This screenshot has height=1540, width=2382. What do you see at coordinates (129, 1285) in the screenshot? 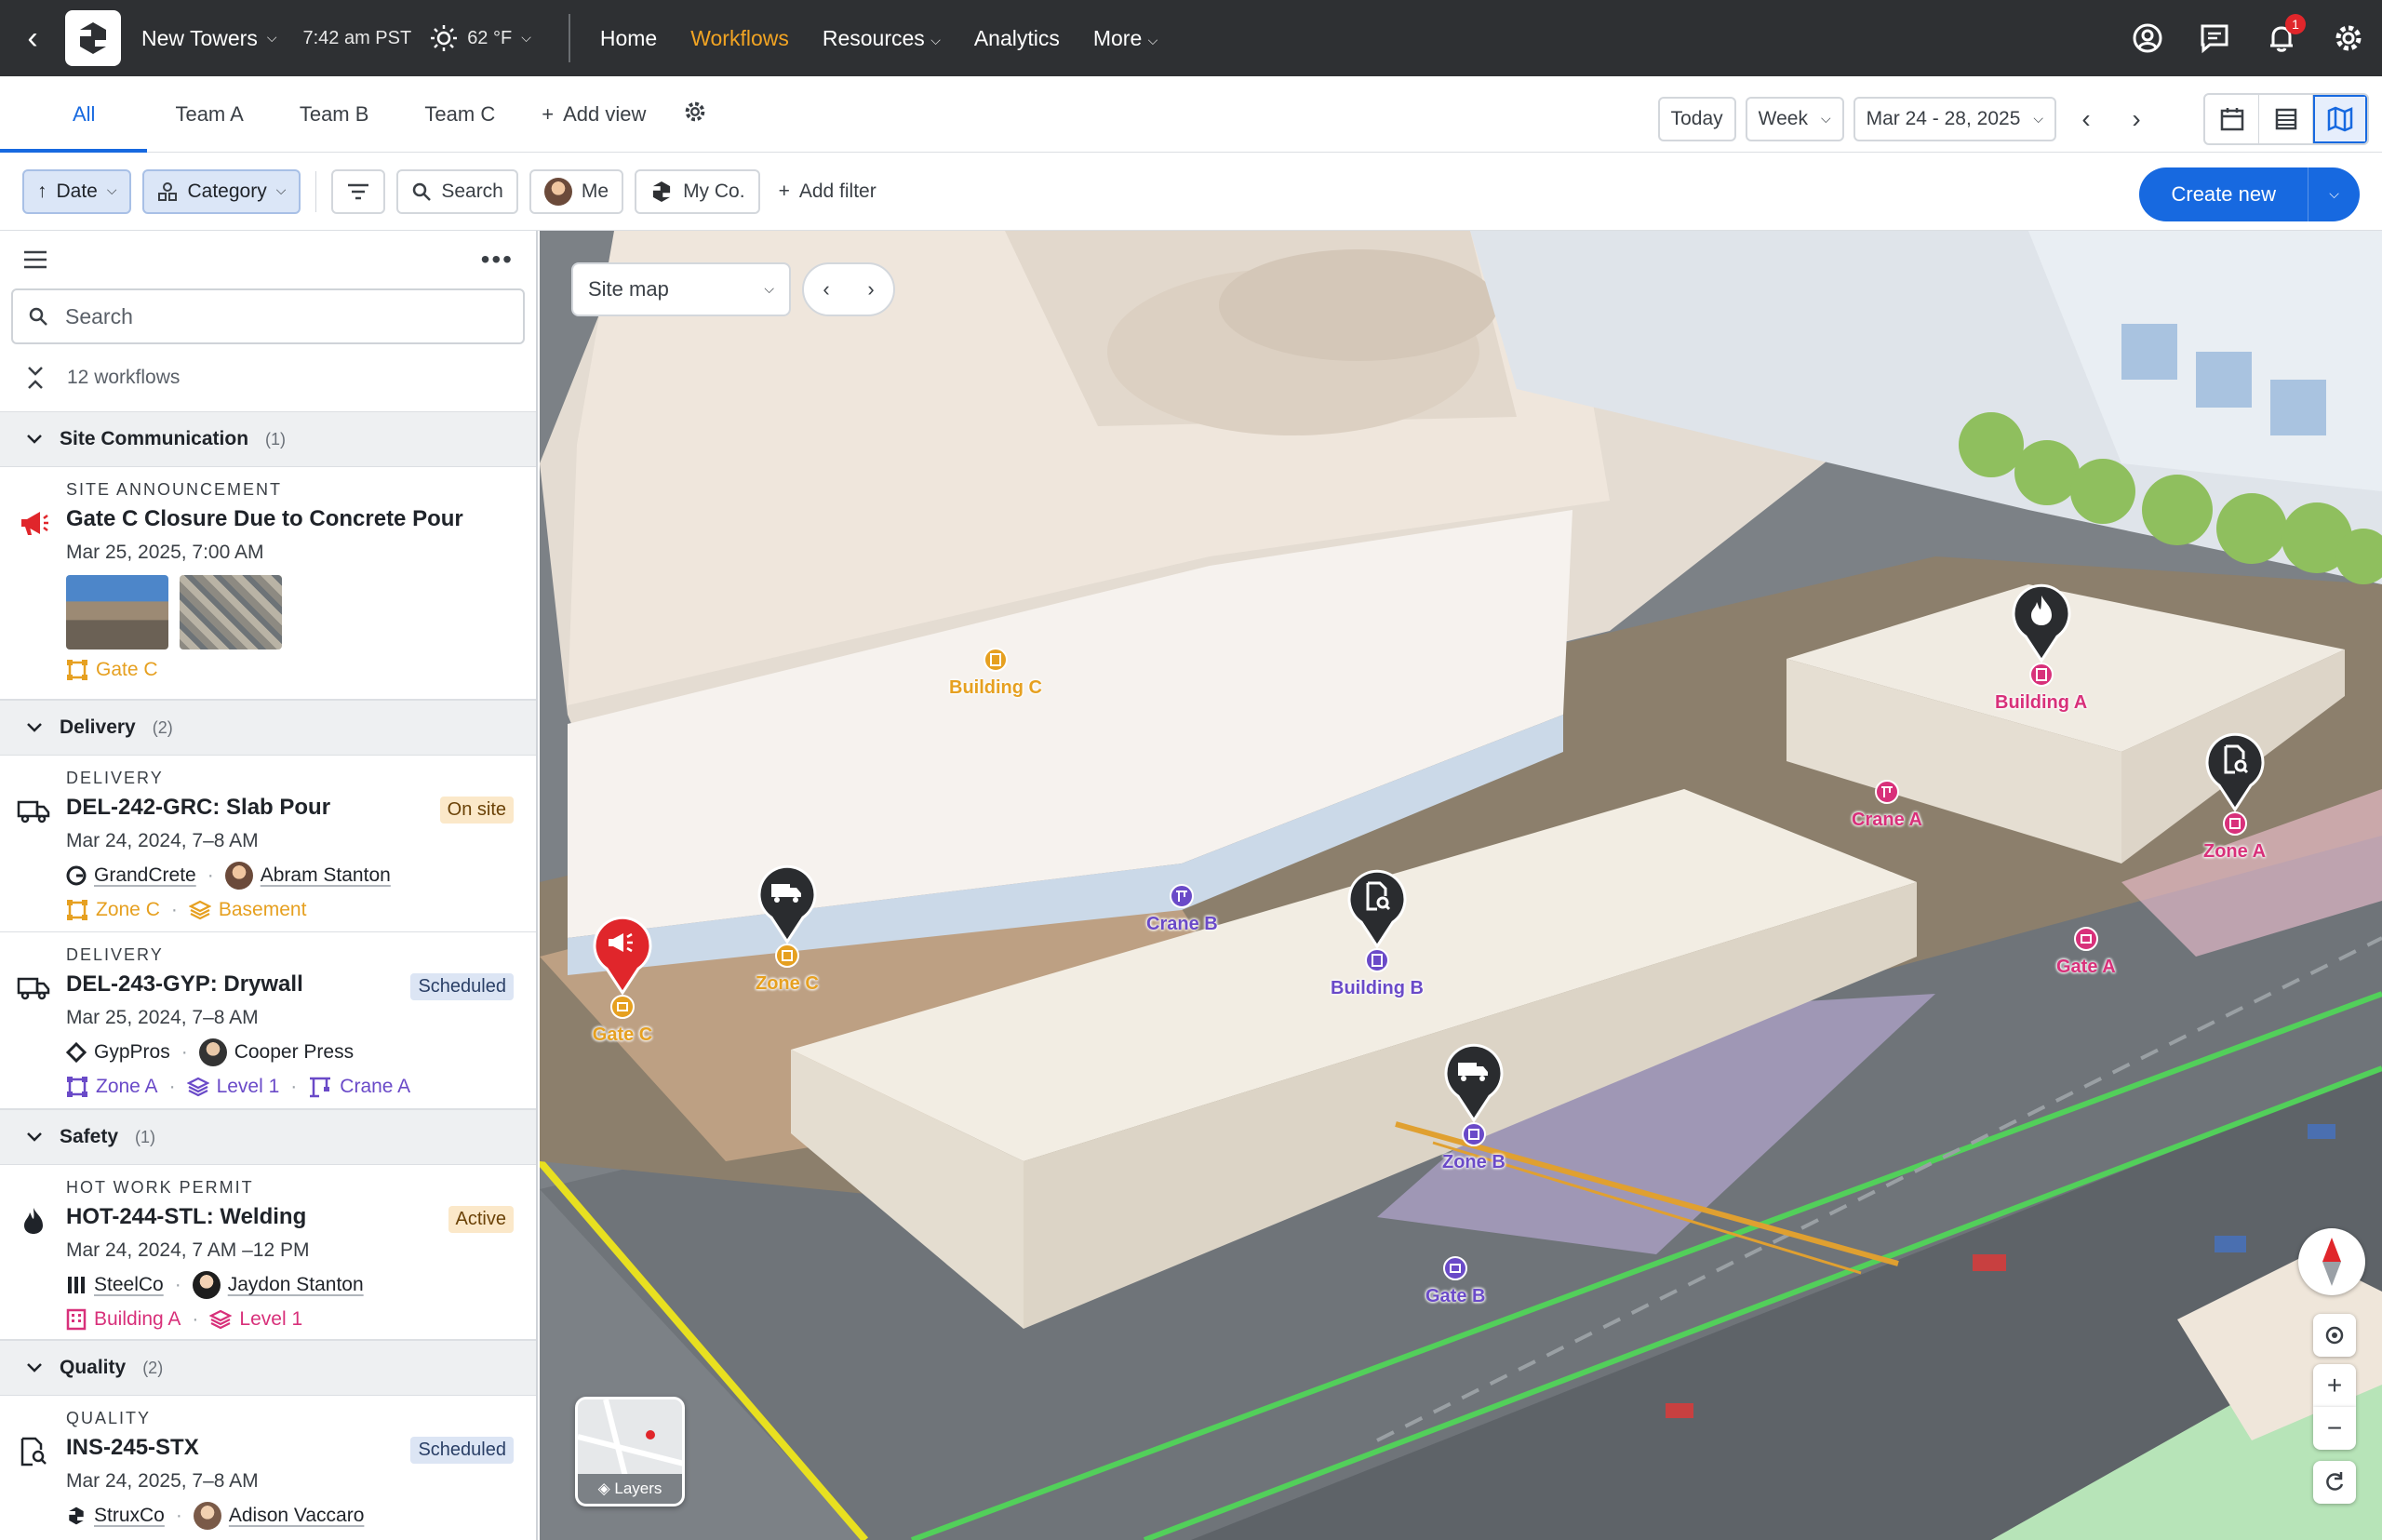
I see `company-link: SteelCo` at bounding box center [129, 1285].